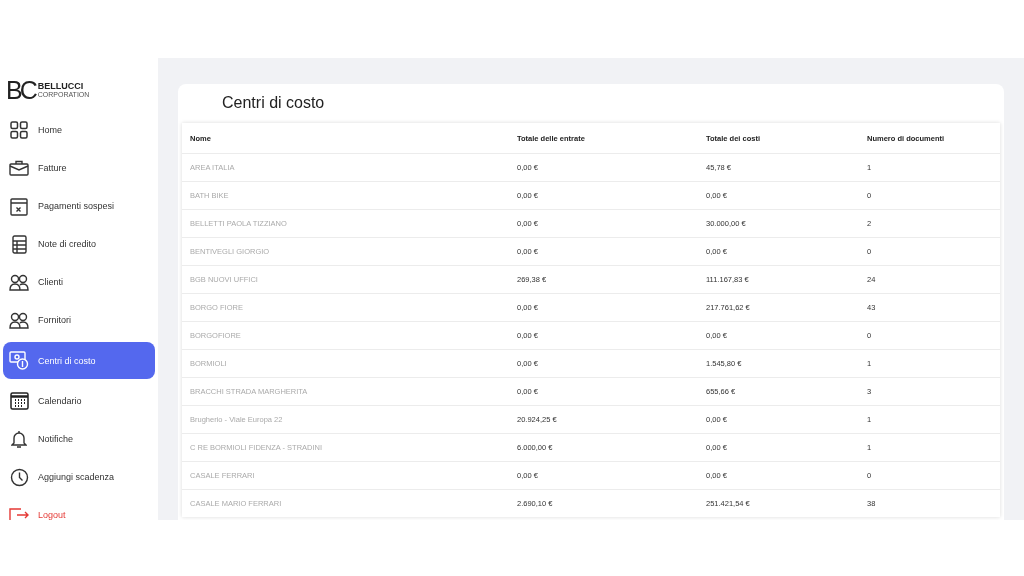 The height and width of the screenshot is (576, 1024). I want to click on sidebar-item: Pagamenti sospesi, so click(79, 206).